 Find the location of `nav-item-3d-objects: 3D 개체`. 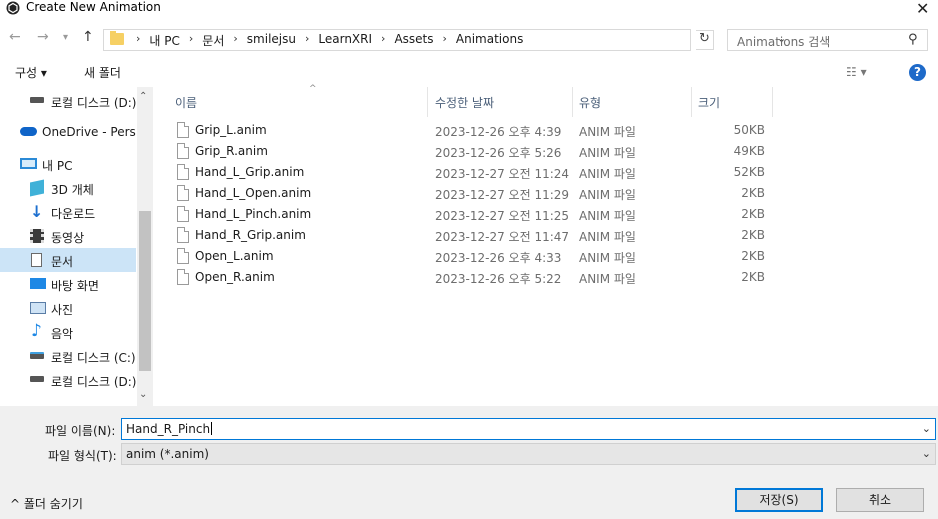

nav-item-3d-objects: 3D 개체 is located at coordinates (68, 188).